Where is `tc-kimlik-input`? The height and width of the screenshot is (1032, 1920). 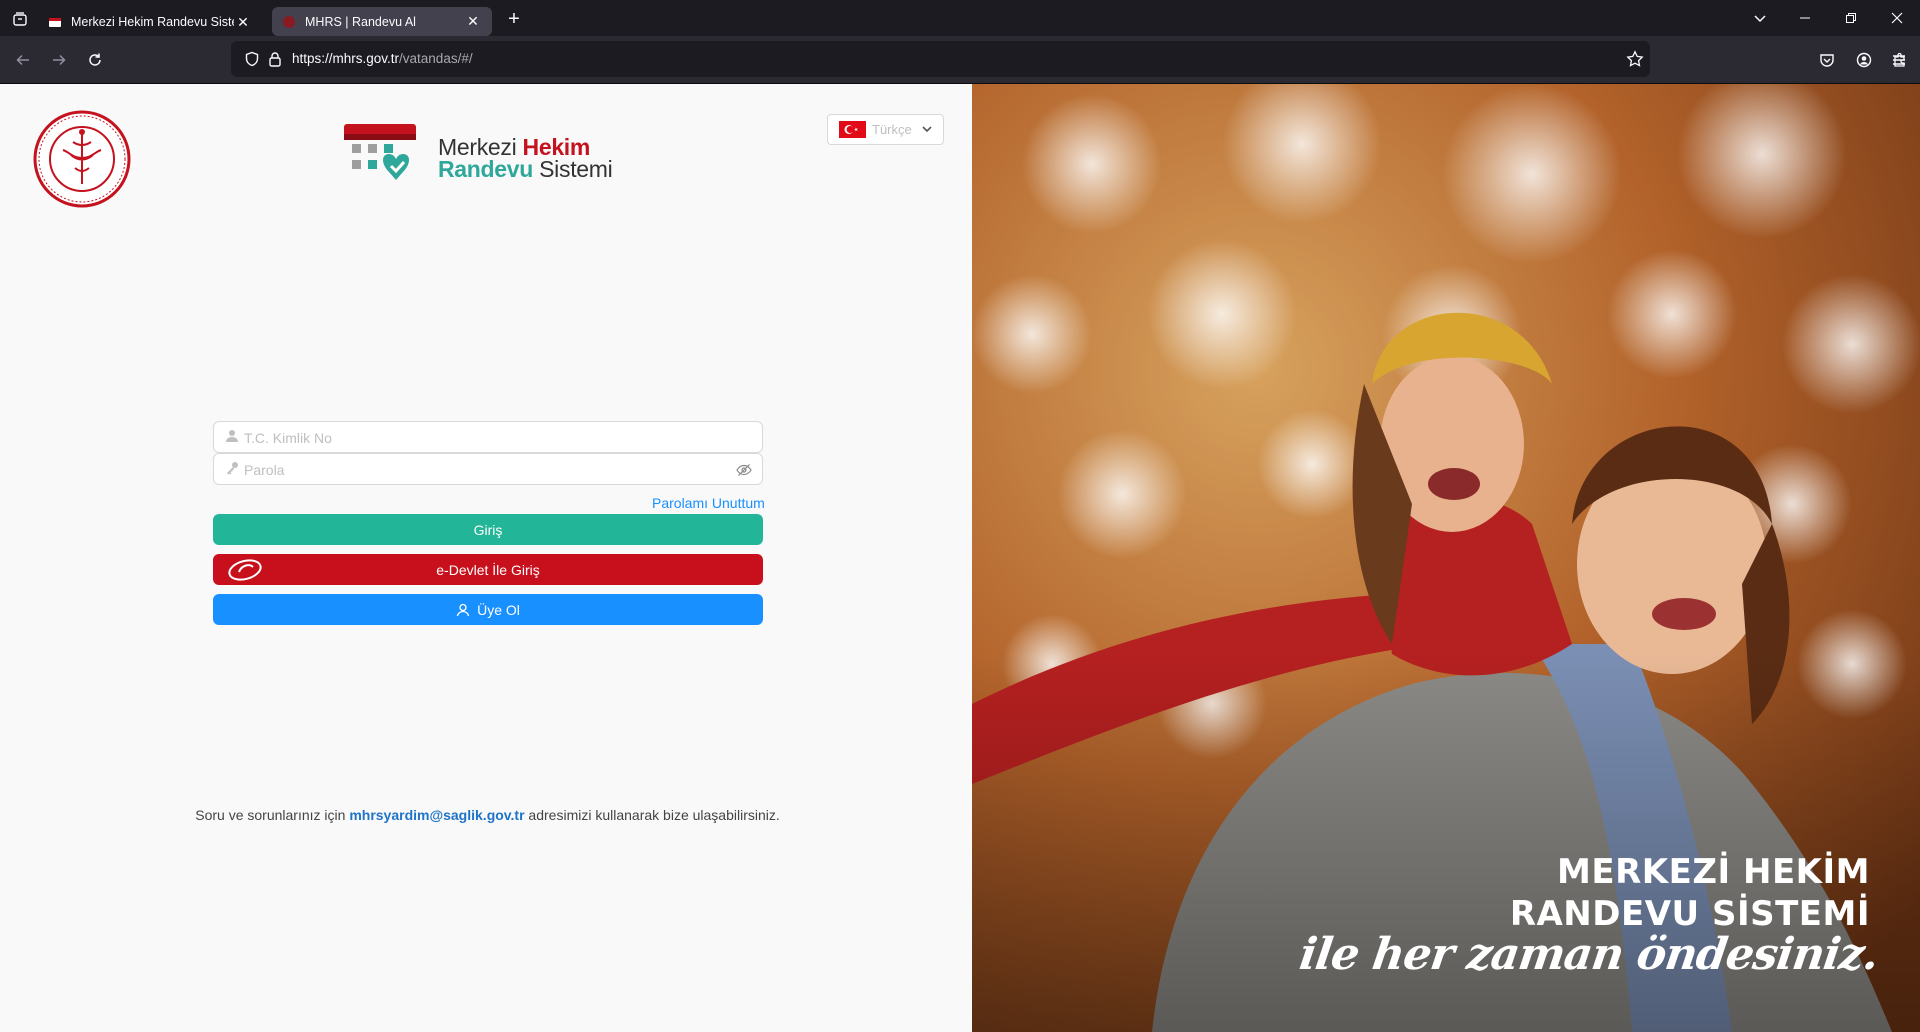
tc-kimlik-input is located at coordinates (484, 438).